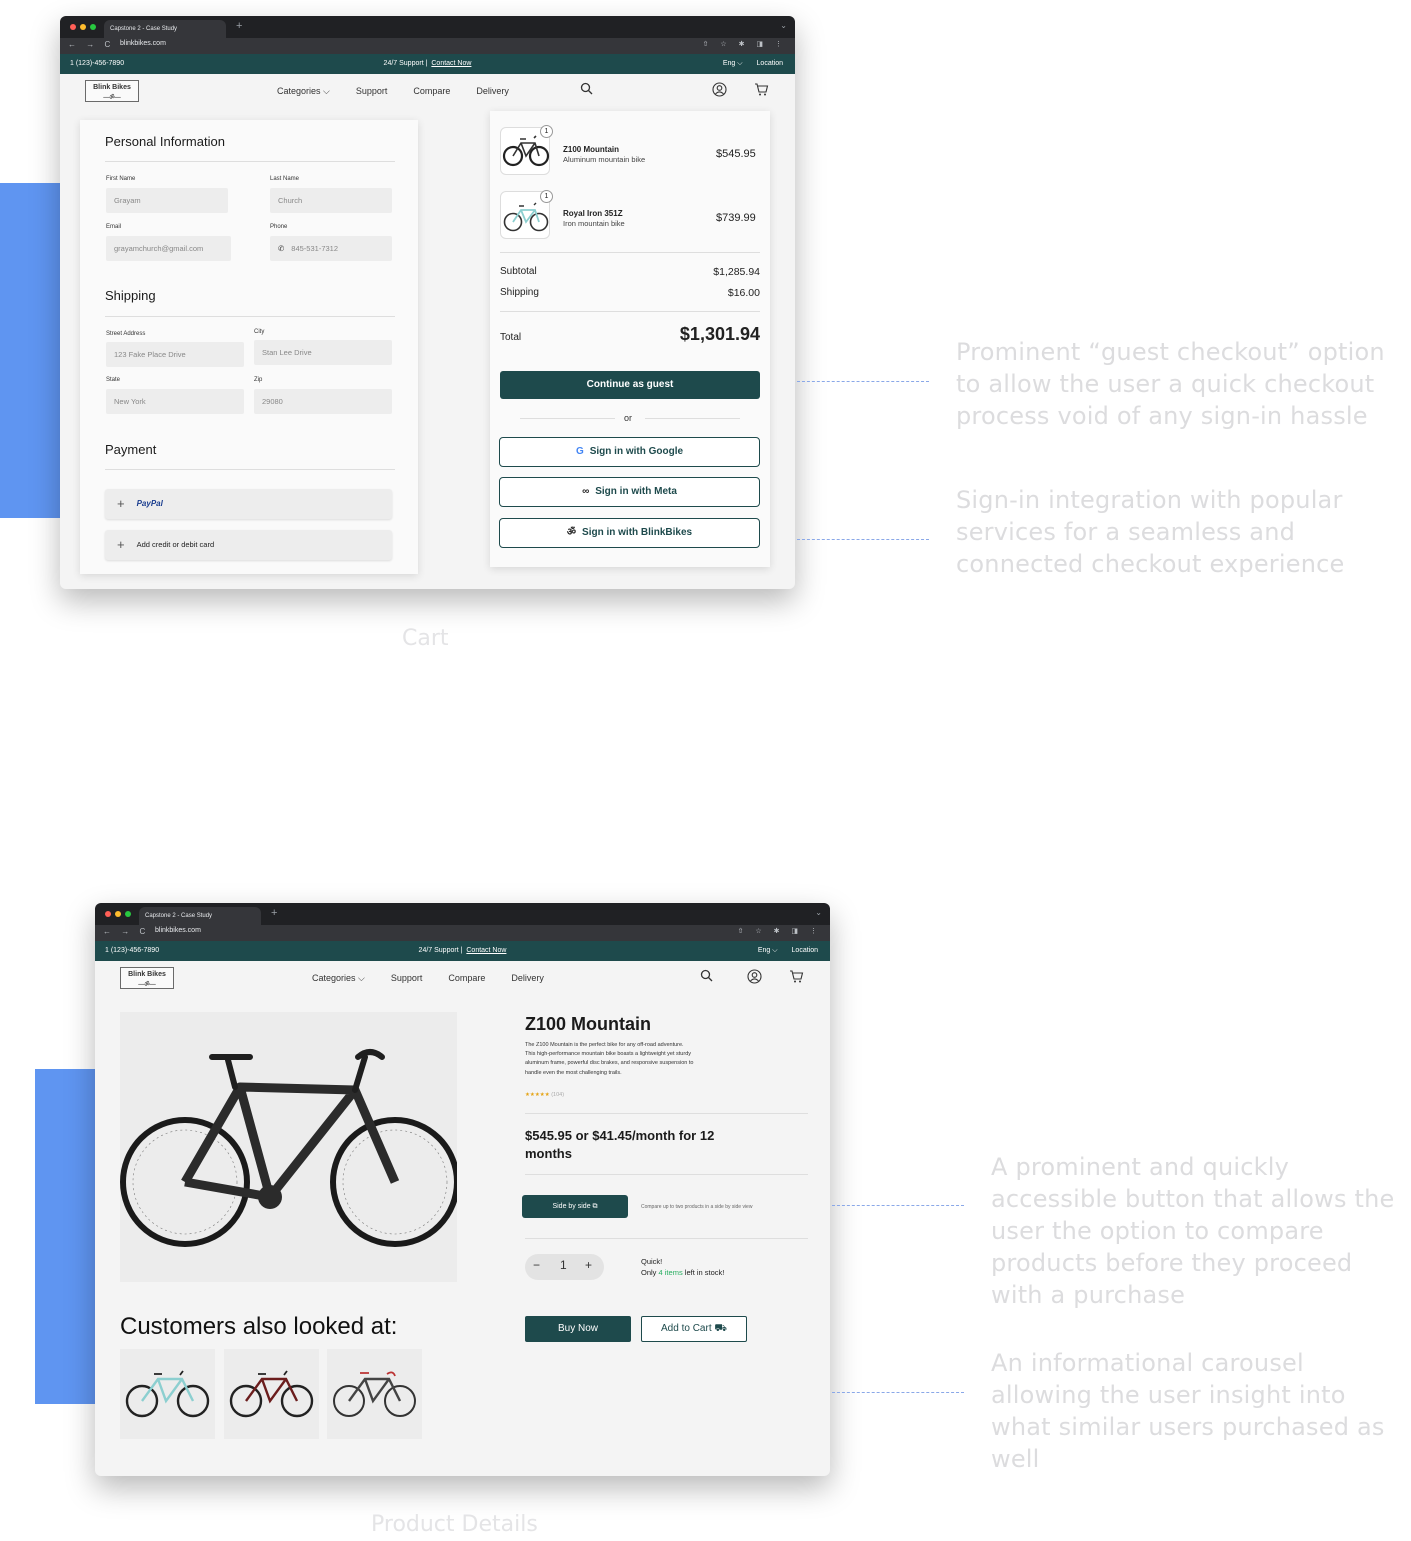 The height and width of the screenshot is (1541, 1411). Describe the element at coordinates (863, 381) in the screenshot. I see `annotation-line-guest` at that location.